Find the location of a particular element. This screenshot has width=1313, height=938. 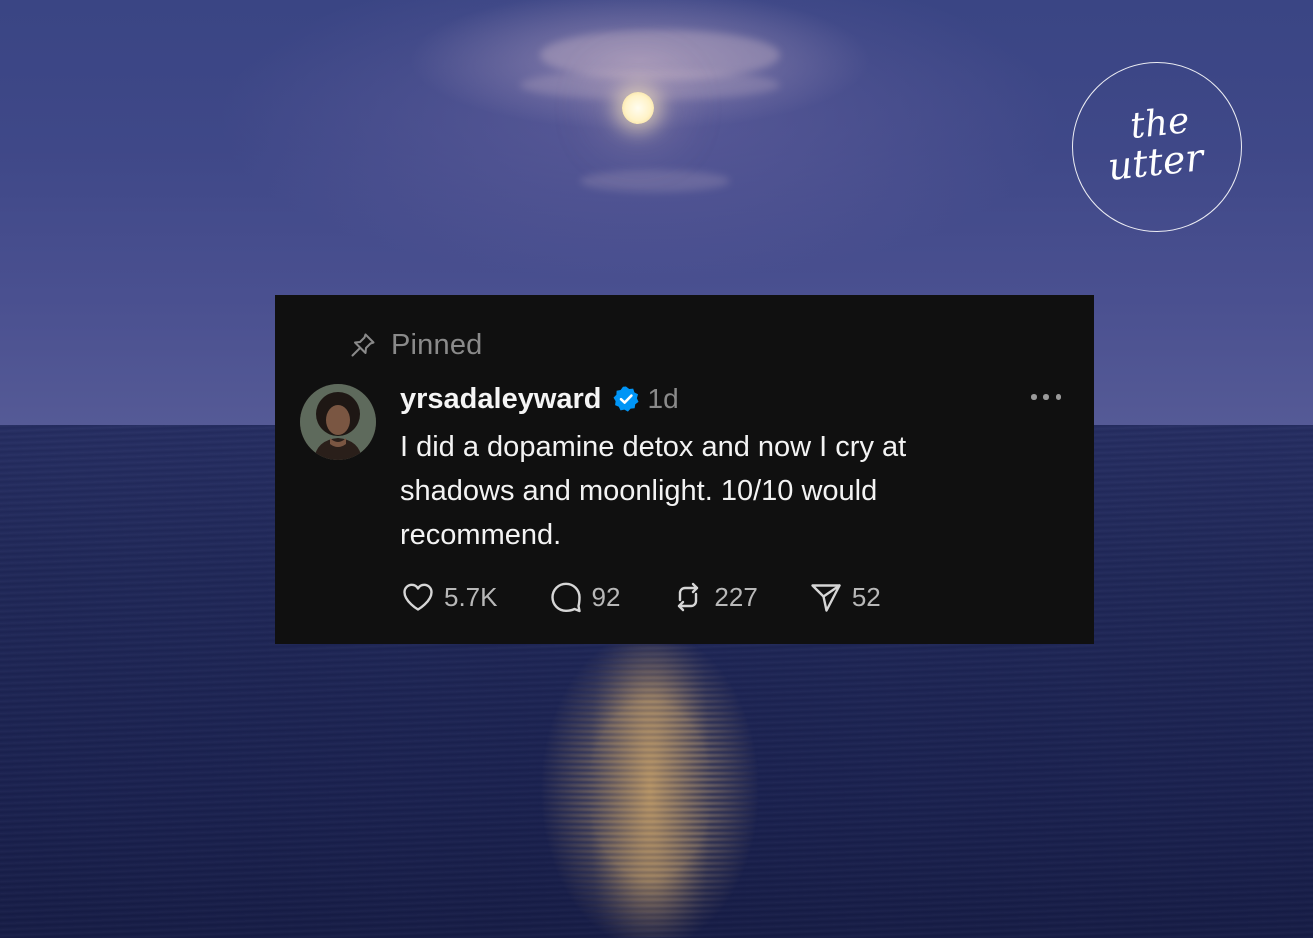

post-time: 1d is located at coordinates (663, 398).